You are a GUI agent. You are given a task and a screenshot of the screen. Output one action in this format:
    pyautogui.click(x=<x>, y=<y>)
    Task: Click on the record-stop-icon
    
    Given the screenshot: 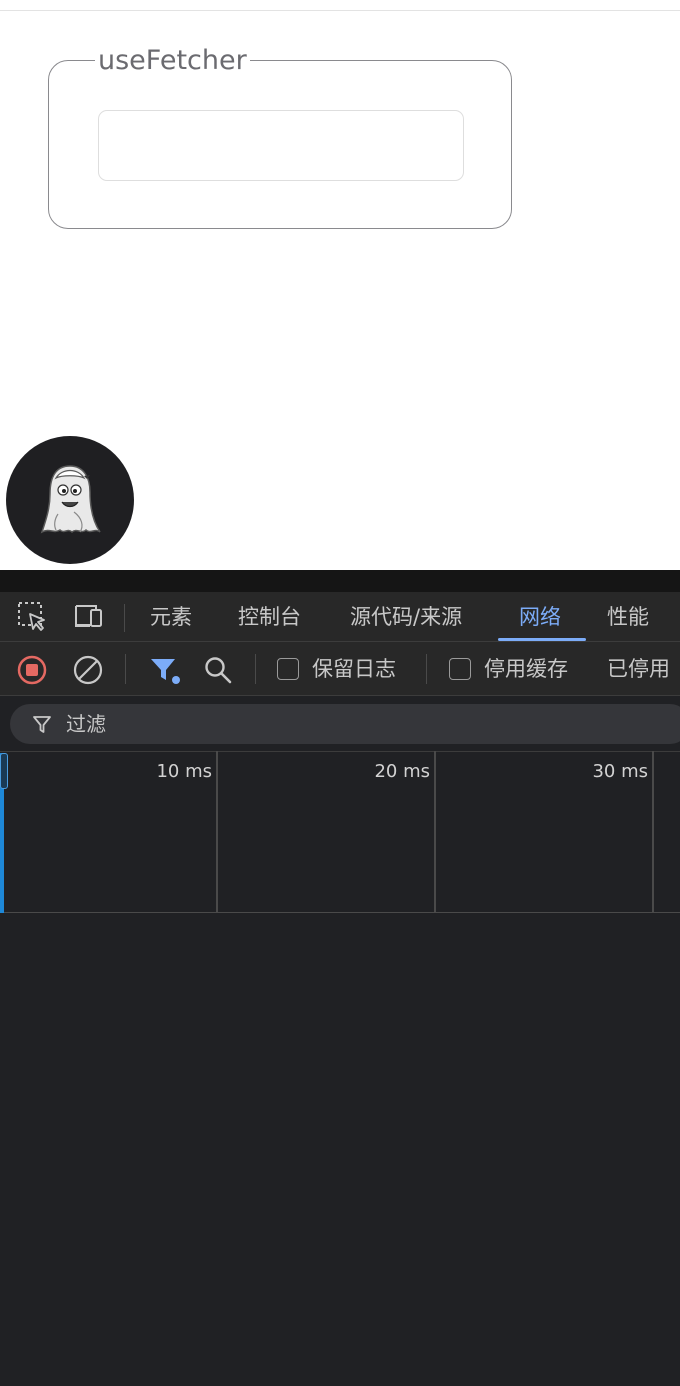 What is the action you would take?
    pyautogui.click(x=32, y=670)
    